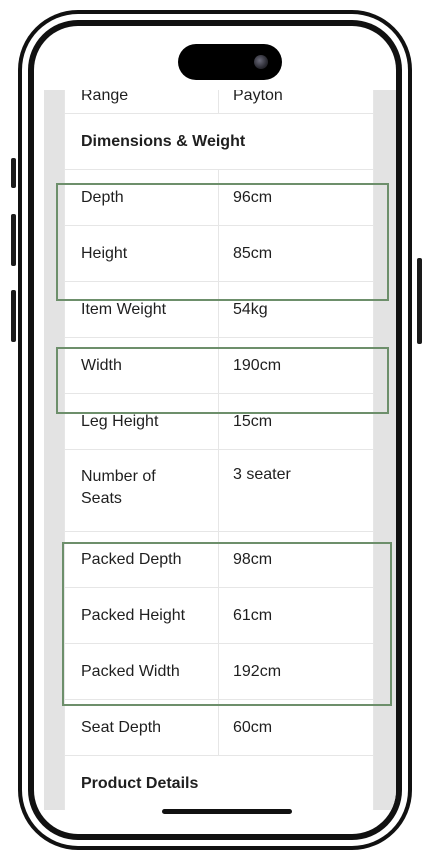  What do you see at coordinates (261, 62) in the screenshot?
I see `camera-icon` at bounding box center [261, 62].